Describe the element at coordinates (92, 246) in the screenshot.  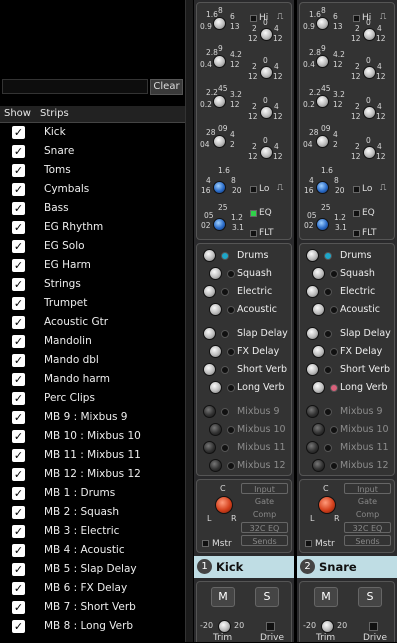
I see `list-item: ✓ EG Solo` at that location.